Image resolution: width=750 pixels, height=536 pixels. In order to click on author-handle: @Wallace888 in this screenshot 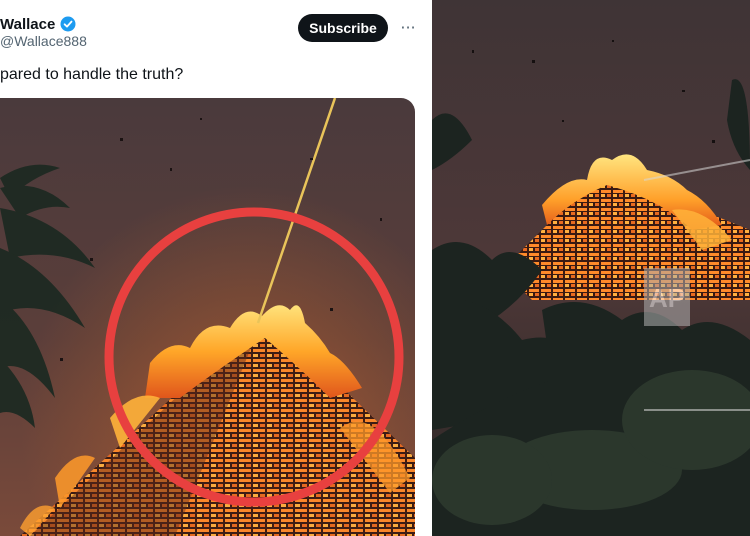, I will do `click(43, 41)`.